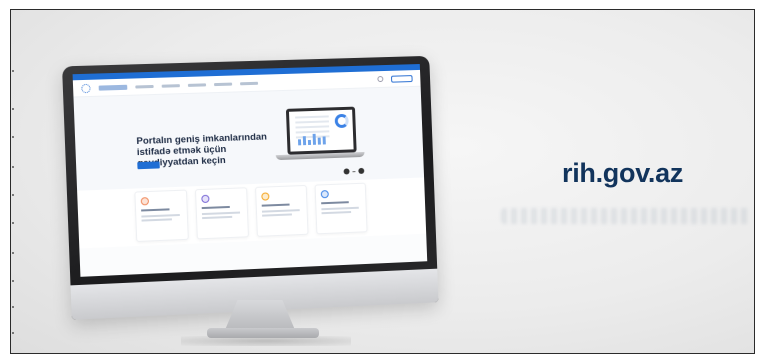 The height and width of the screenshot is (356, 771). What do you see at coordinates (380, 79) in the screenshot?
I see `search-icon` at bounding box center [380, 79].